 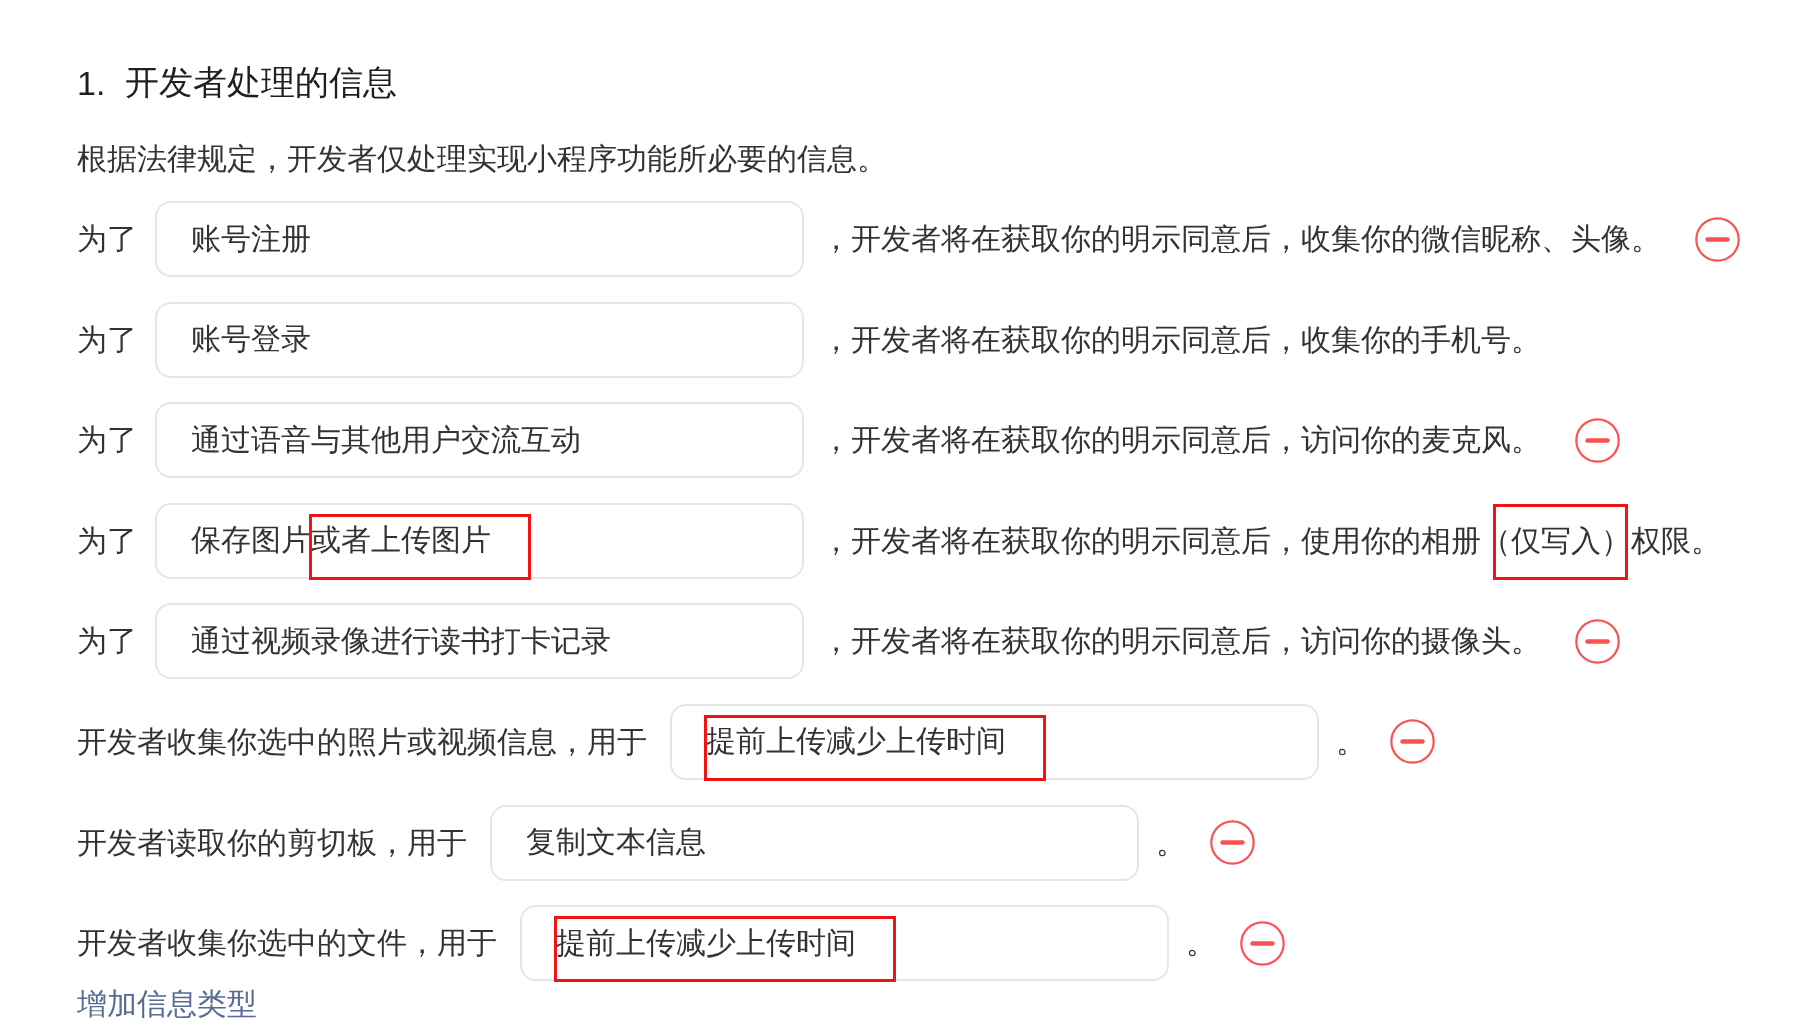 I want to click on consent-text: ，开发者将在获取你的明示同意后，收集你的手机号。, so click(x=1181, y=339).